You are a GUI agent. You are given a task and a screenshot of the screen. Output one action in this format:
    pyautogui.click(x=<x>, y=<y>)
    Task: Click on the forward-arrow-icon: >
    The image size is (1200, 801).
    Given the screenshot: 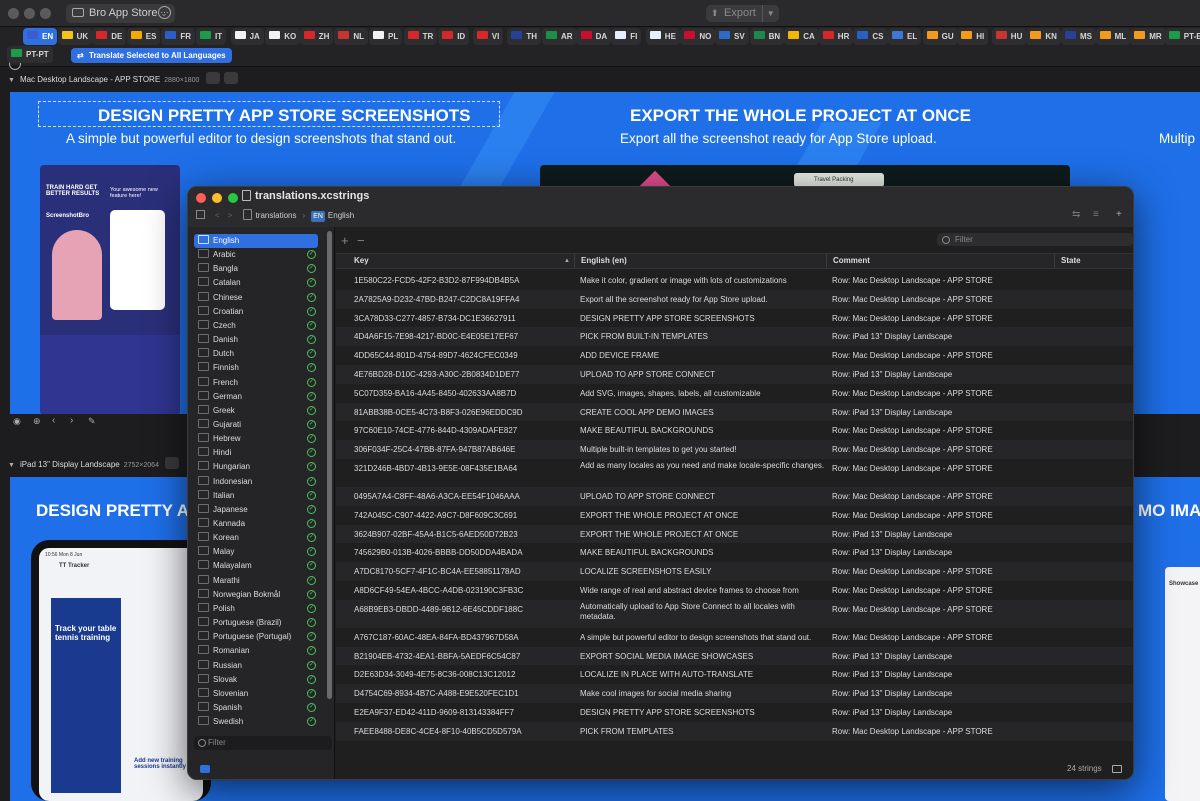 What is the action you would take?
    pyautogui.click(x=230, y=215)
    